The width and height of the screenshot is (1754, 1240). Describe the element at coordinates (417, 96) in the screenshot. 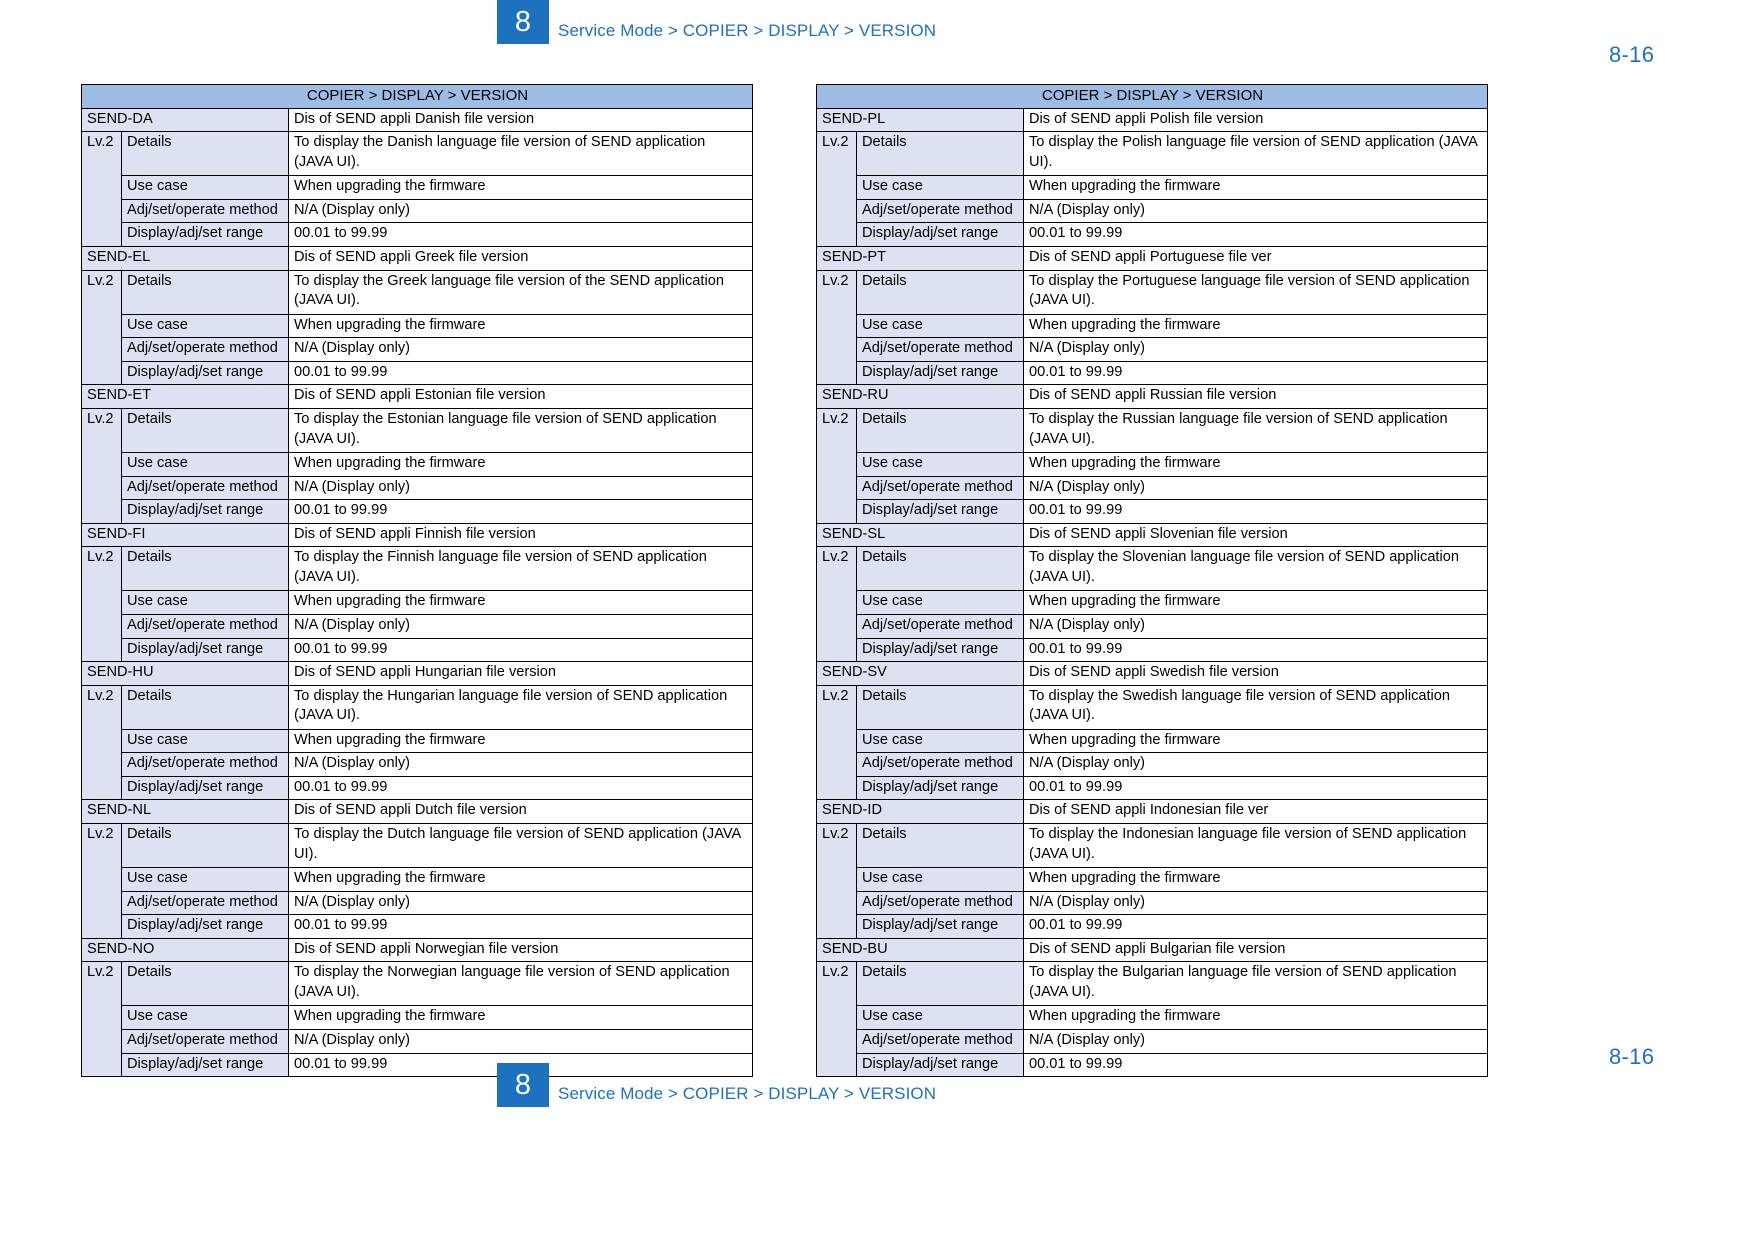

I see `table-header-row: COPIER > DISPLAY > VERSION` at that location.